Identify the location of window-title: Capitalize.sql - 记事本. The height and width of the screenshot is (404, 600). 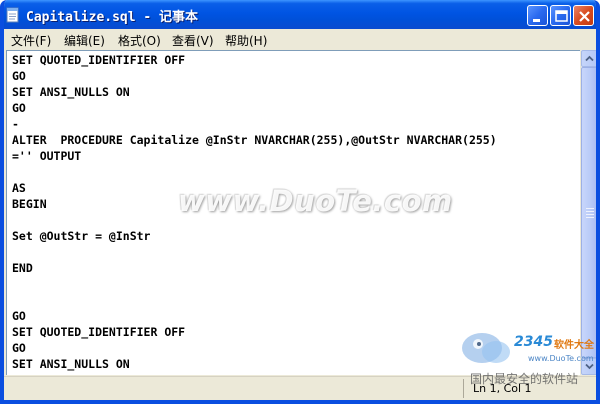
(112, 17).